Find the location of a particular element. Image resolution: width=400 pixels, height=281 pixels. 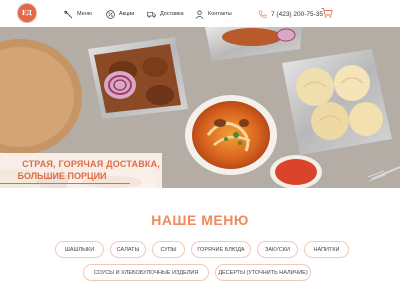

category-snacks: ЗАКУСКИ is located at coordinates (277, 249).